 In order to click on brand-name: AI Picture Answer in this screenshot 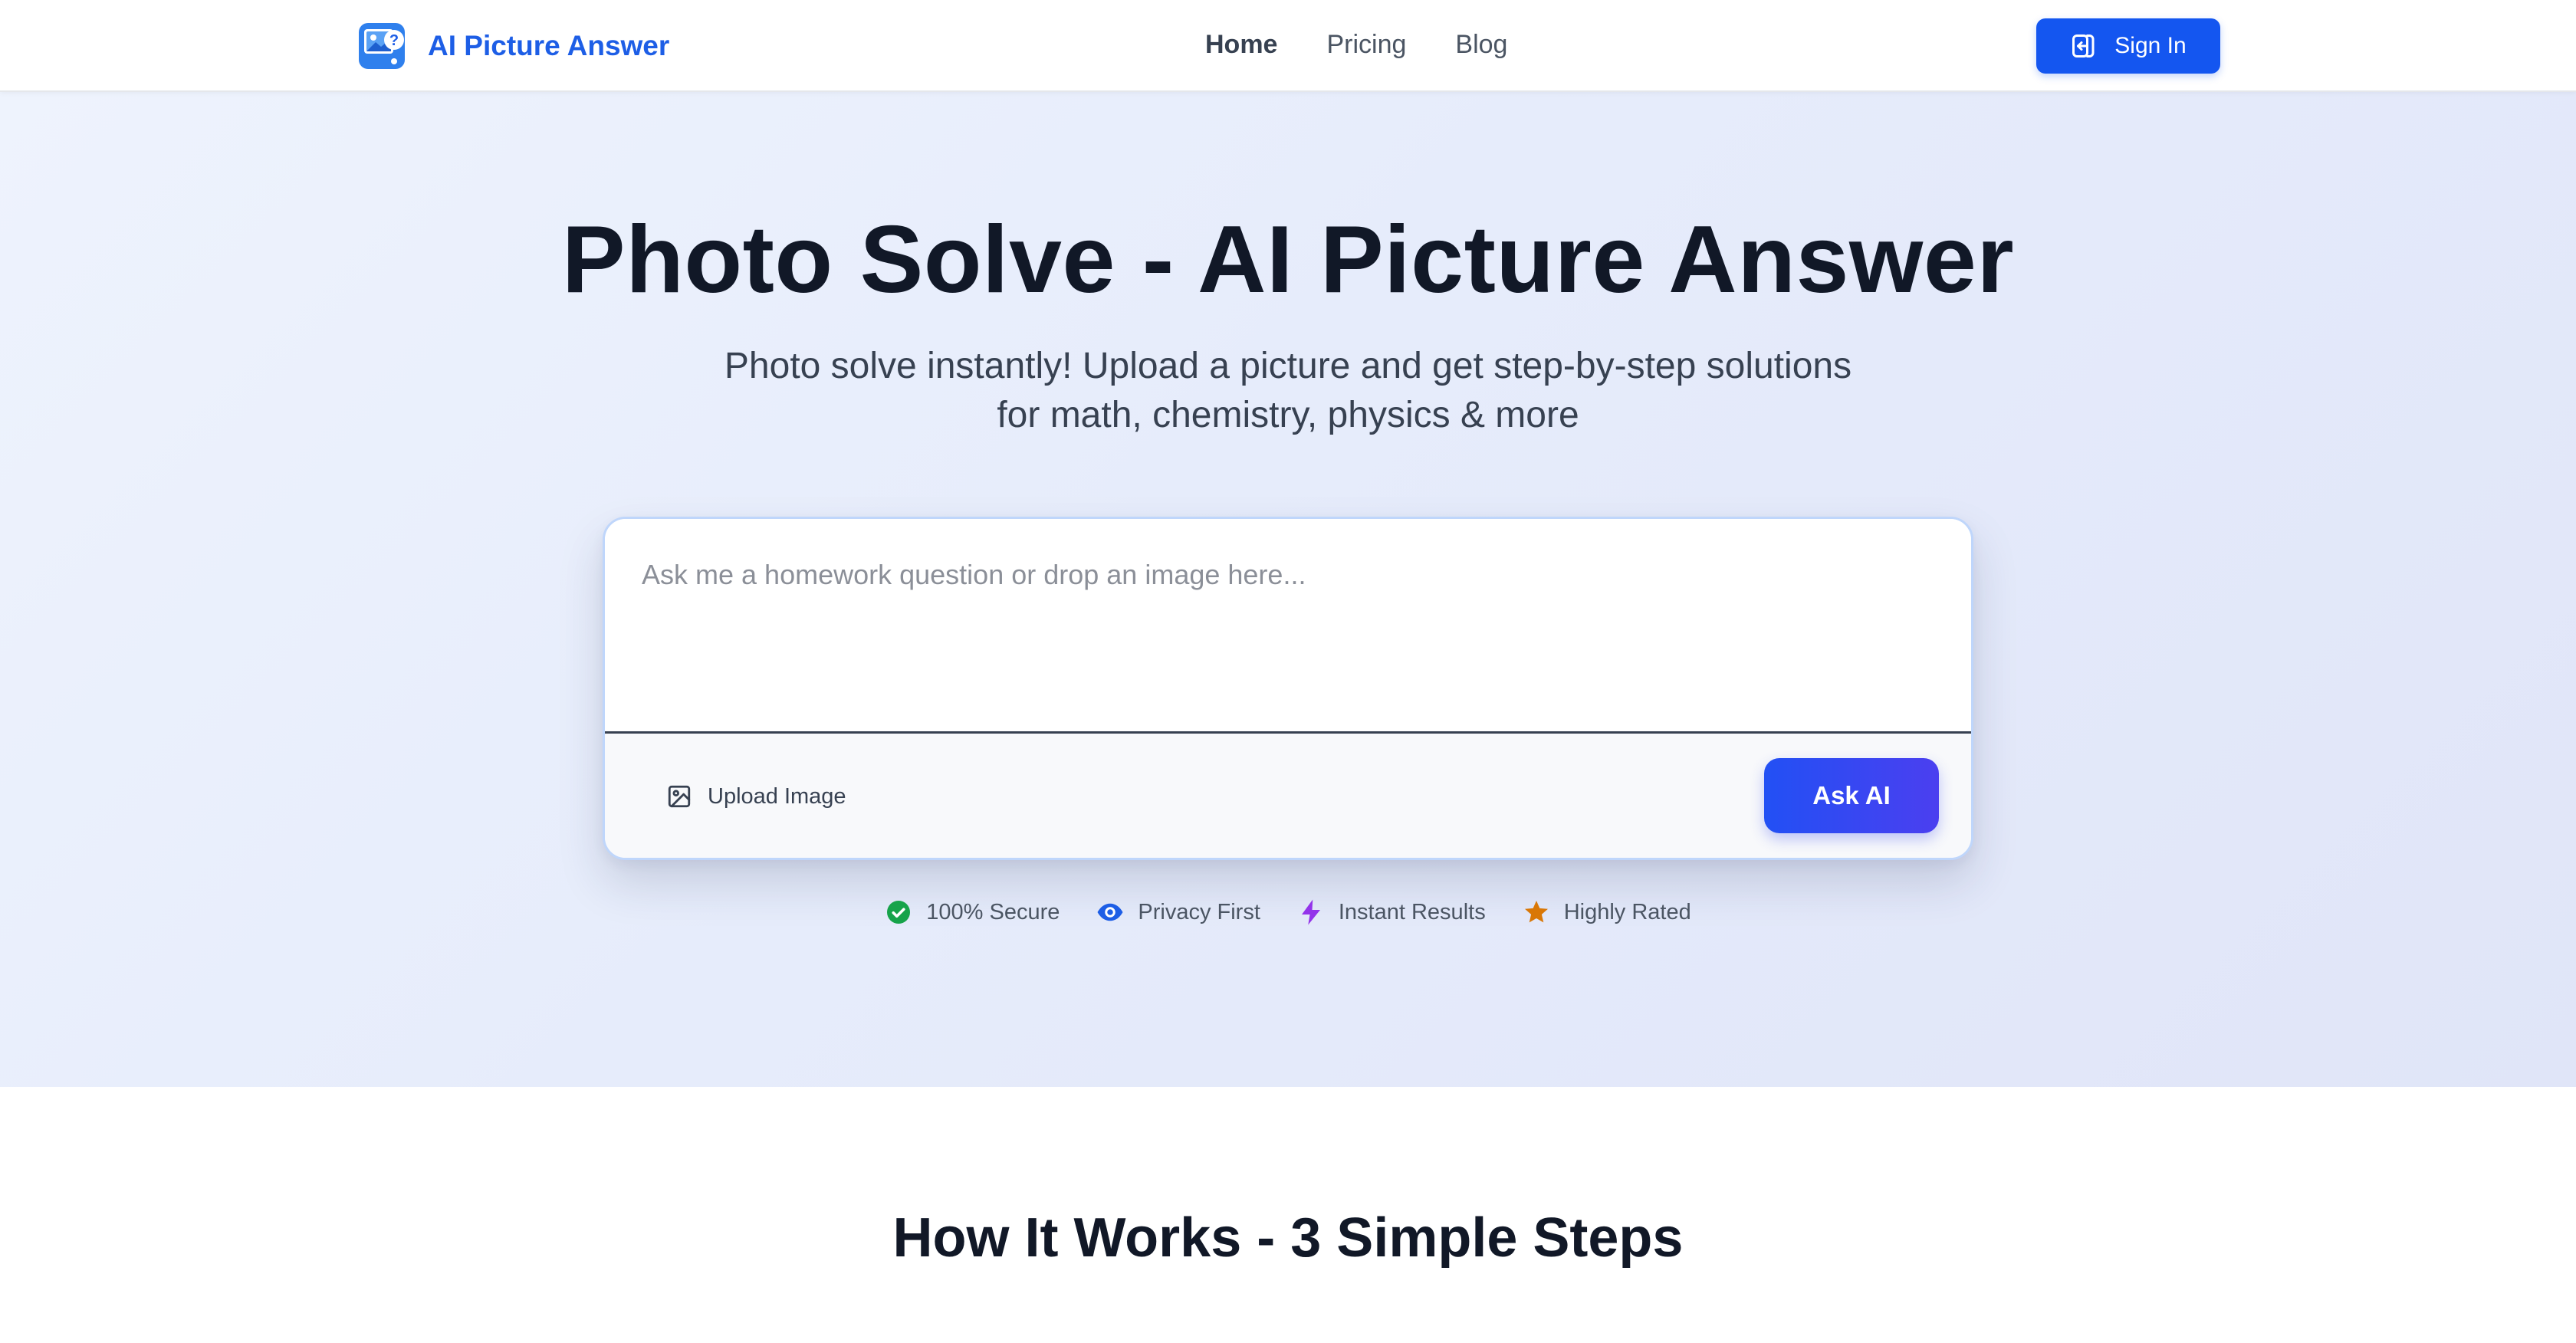, I will do `click(549, 46)`.